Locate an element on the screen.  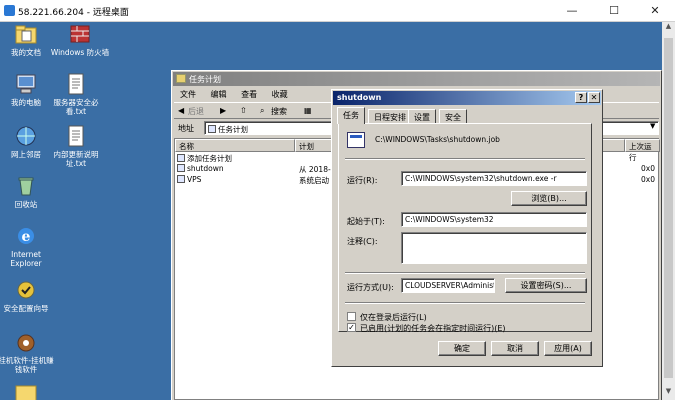
remote-desktop-icon is located at coordinates (9, 10).